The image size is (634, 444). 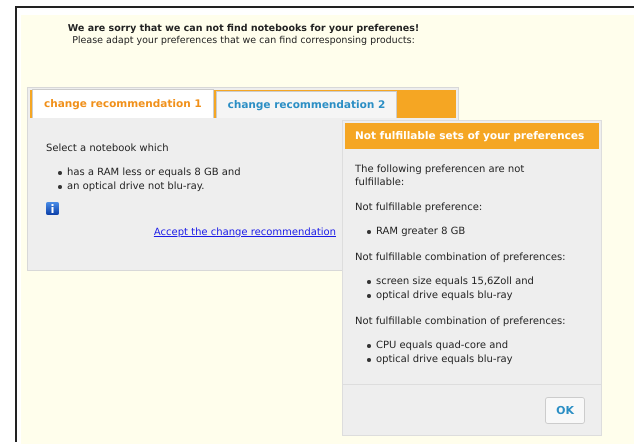 I want to click on group-heading: Not fulfillable preference:, so click(x=419, y=207).